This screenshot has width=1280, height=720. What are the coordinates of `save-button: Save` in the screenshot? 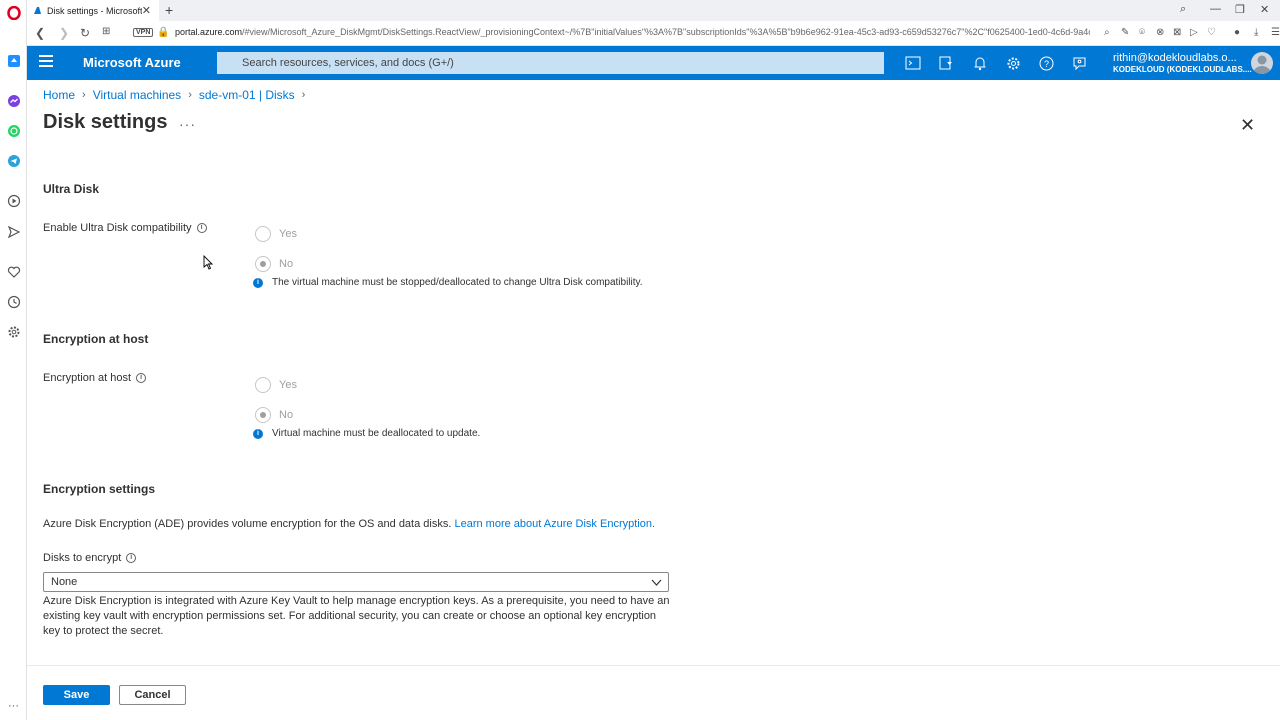 It's located at (76, 695).